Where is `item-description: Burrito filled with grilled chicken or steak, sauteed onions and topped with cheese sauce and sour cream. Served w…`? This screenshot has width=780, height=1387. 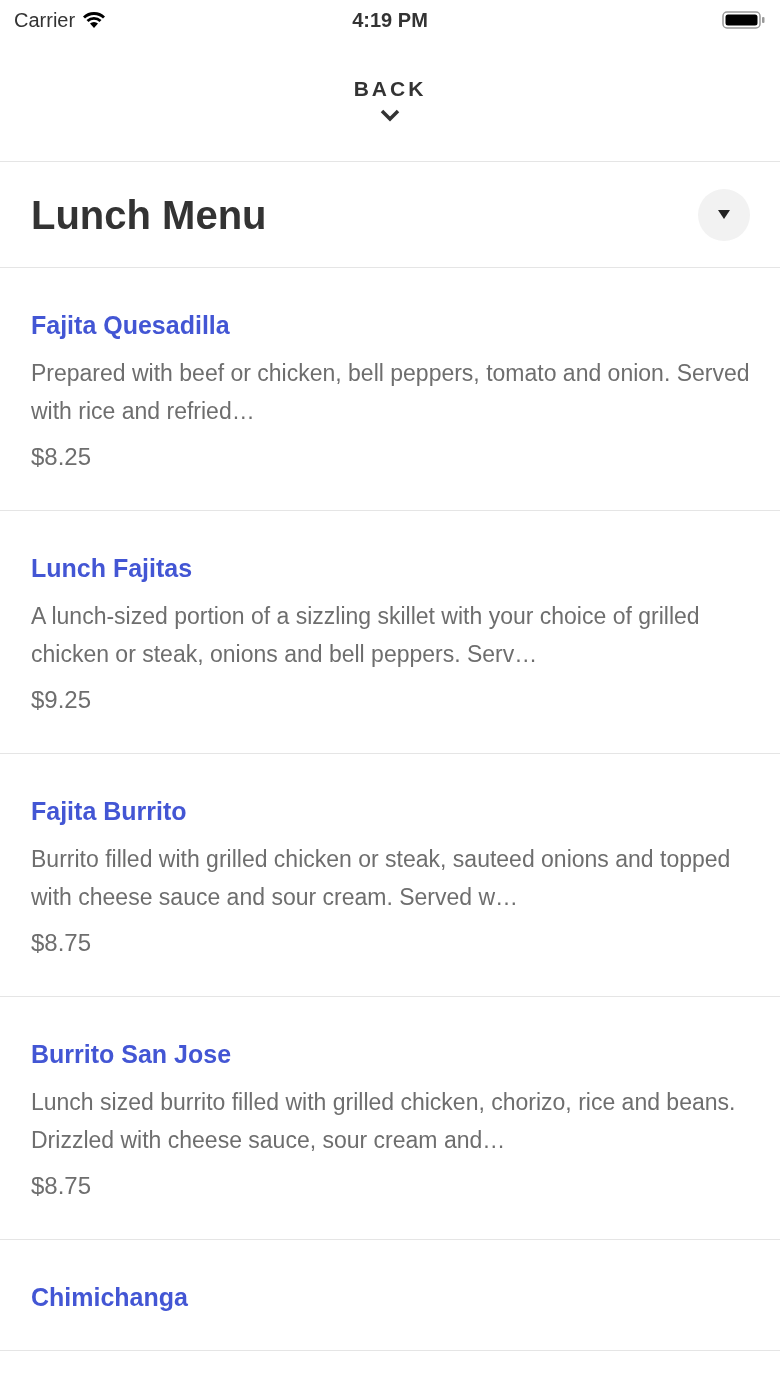
item-description: Burrito filled with grilled chicken or steak, sauteed onions and topped with cheese sauce and sour cream. Served w… is located at coordinates (381, 878).